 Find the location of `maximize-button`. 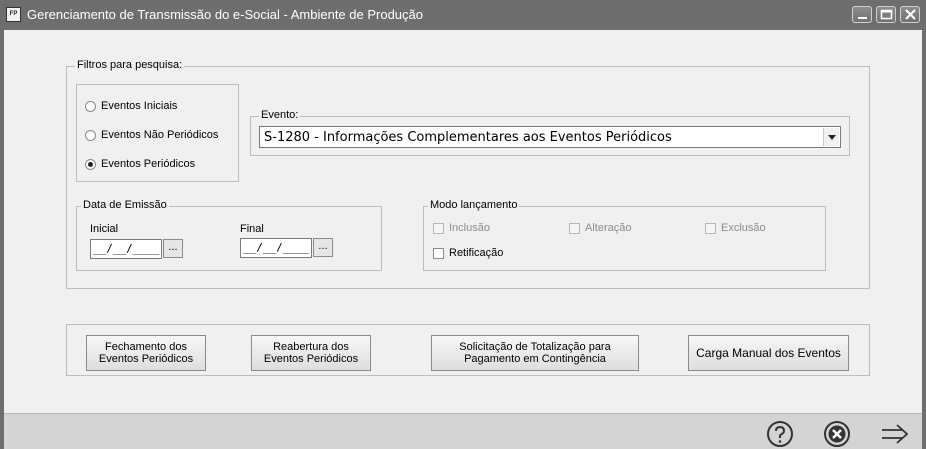

maximize-button is located at coordinates (886, 14).